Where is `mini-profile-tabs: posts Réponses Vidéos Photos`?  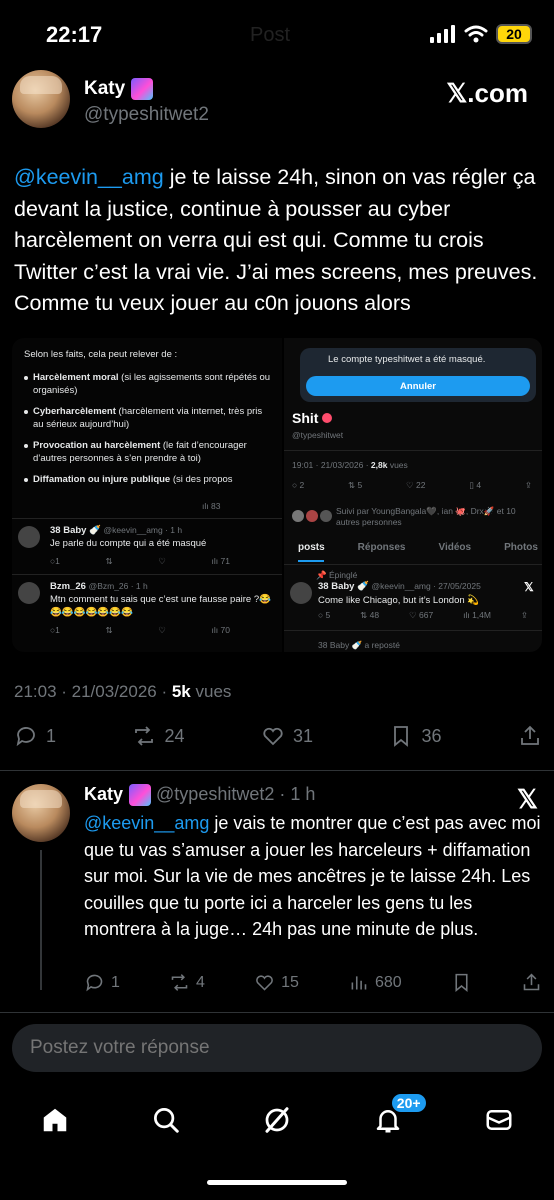
mini-profile-tabs: posts Réponses Vidéos Photos is located at coordinates (418, 547).